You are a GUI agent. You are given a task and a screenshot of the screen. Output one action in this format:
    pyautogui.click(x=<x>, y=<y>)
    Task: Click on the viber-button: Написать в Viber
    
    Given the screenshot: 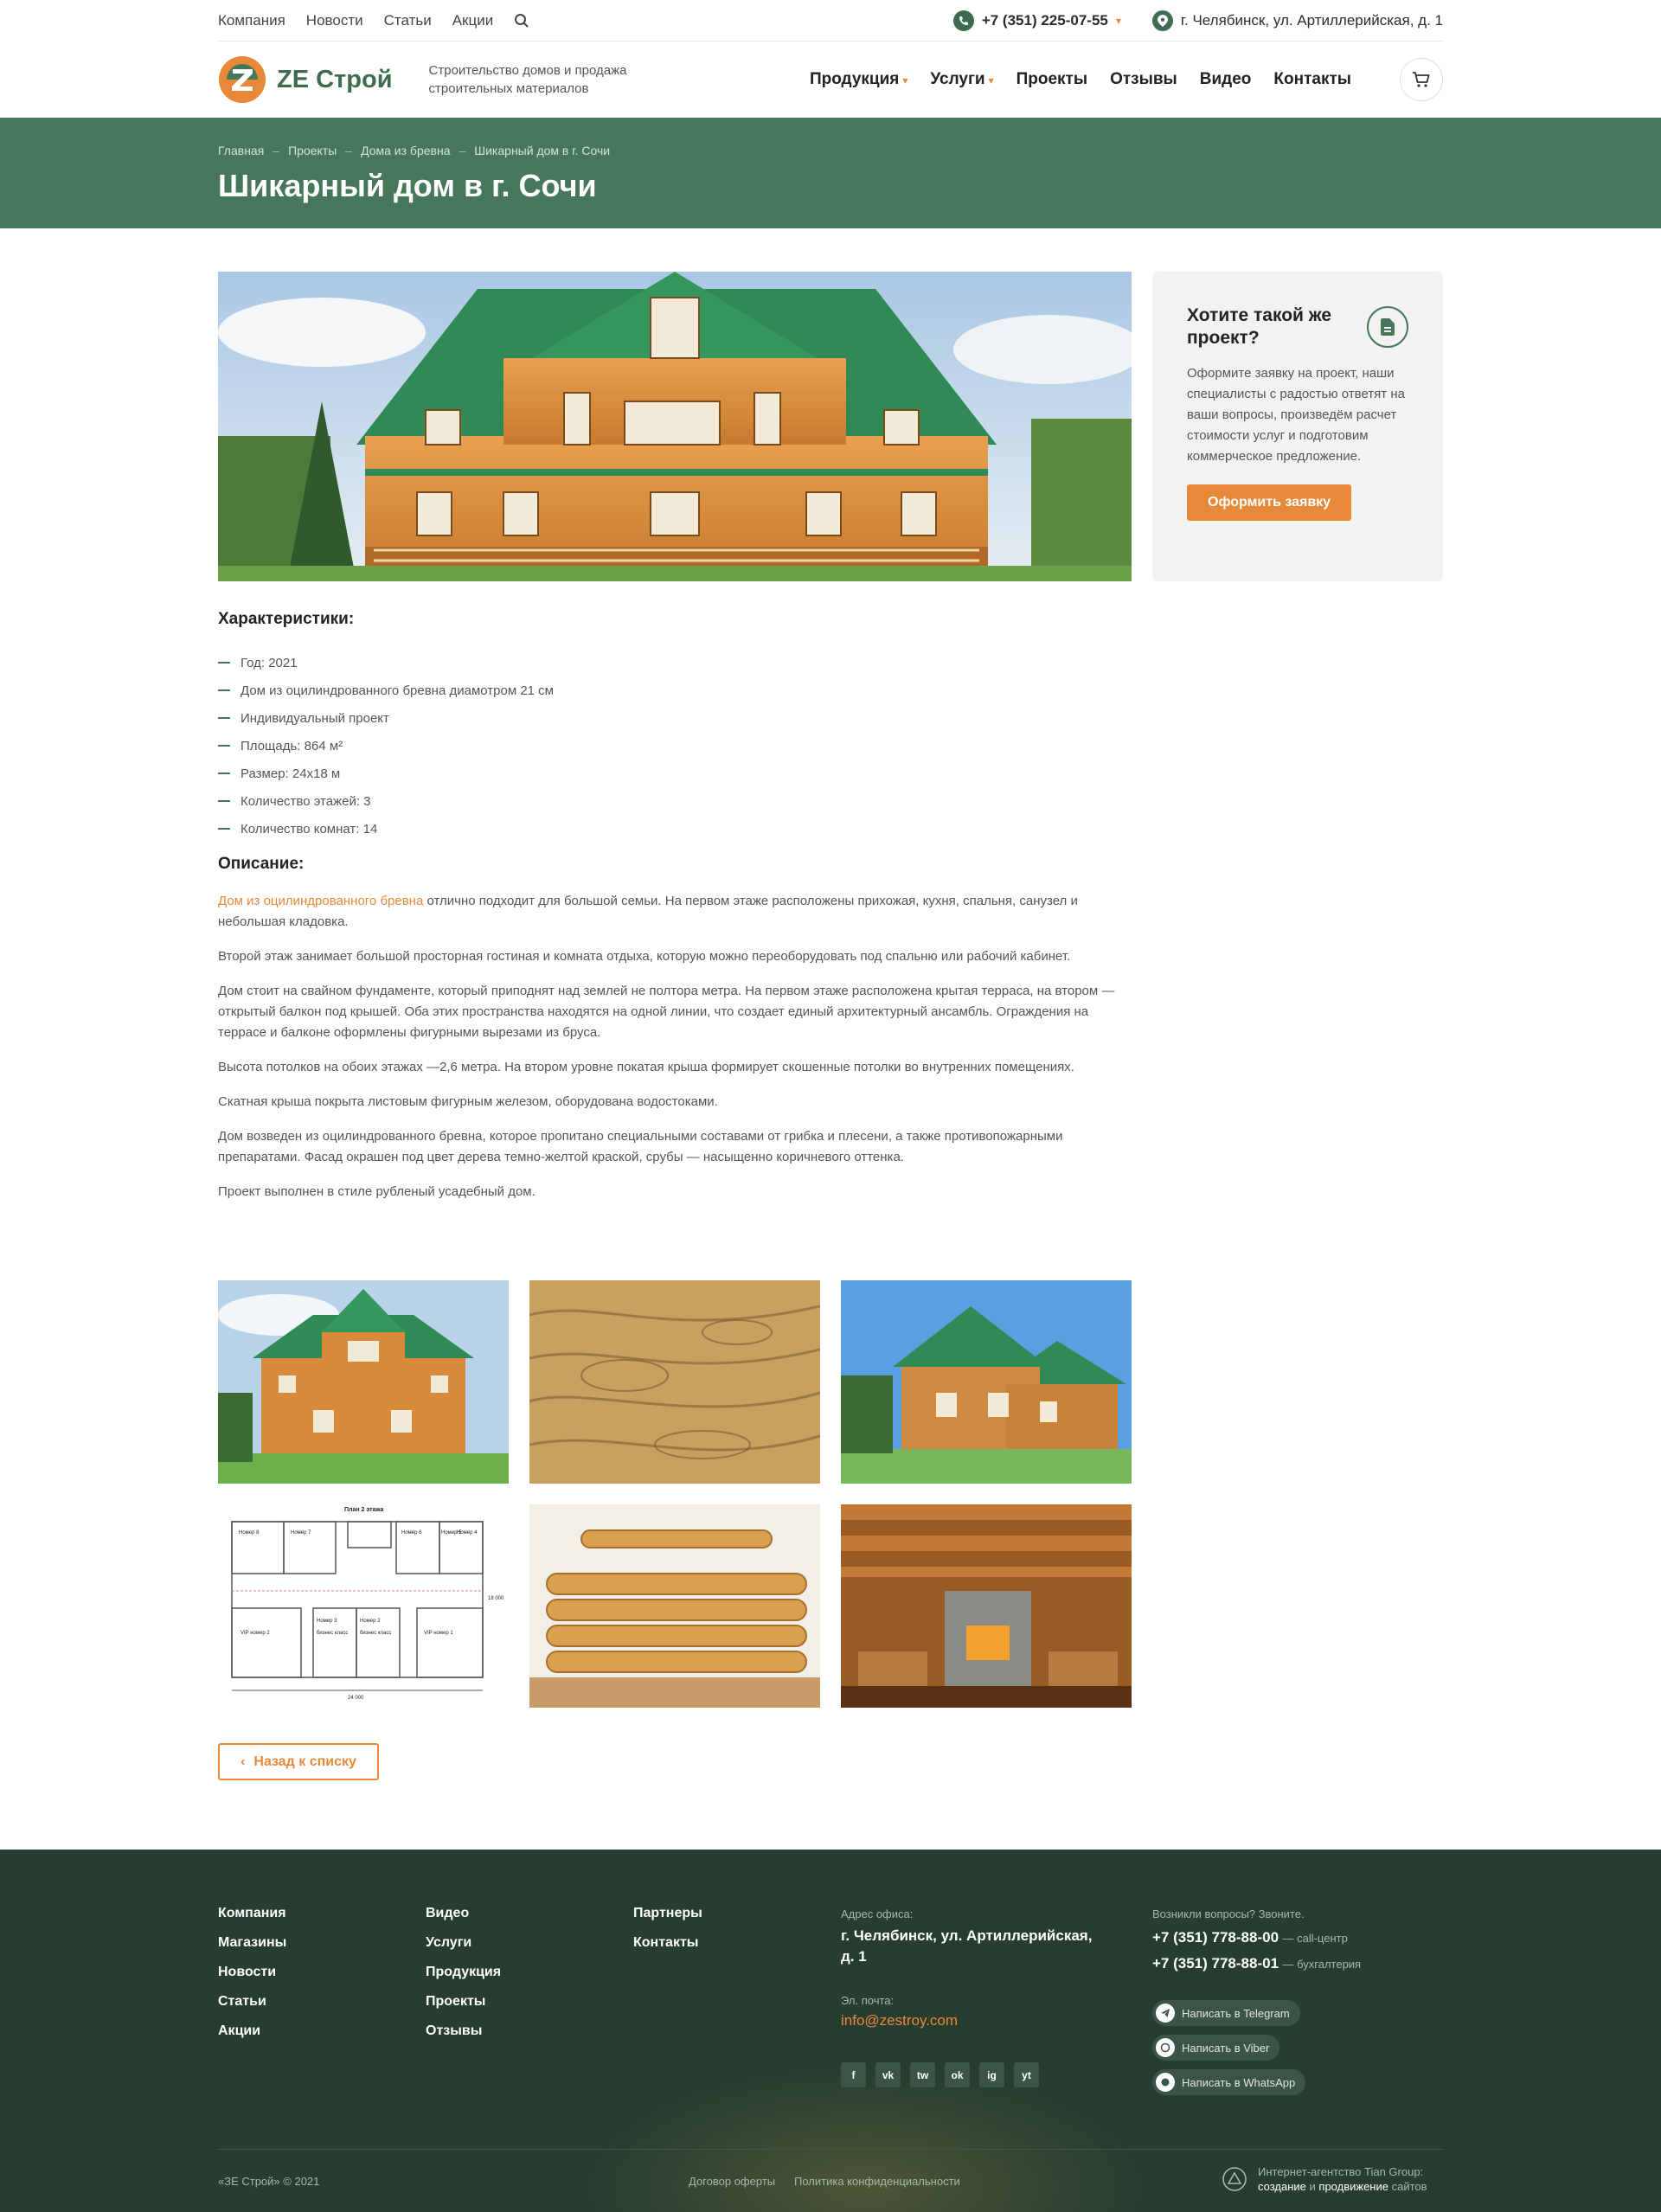 What is the action you would take?
    pyautogui.click(x=1216, y=2048)
    